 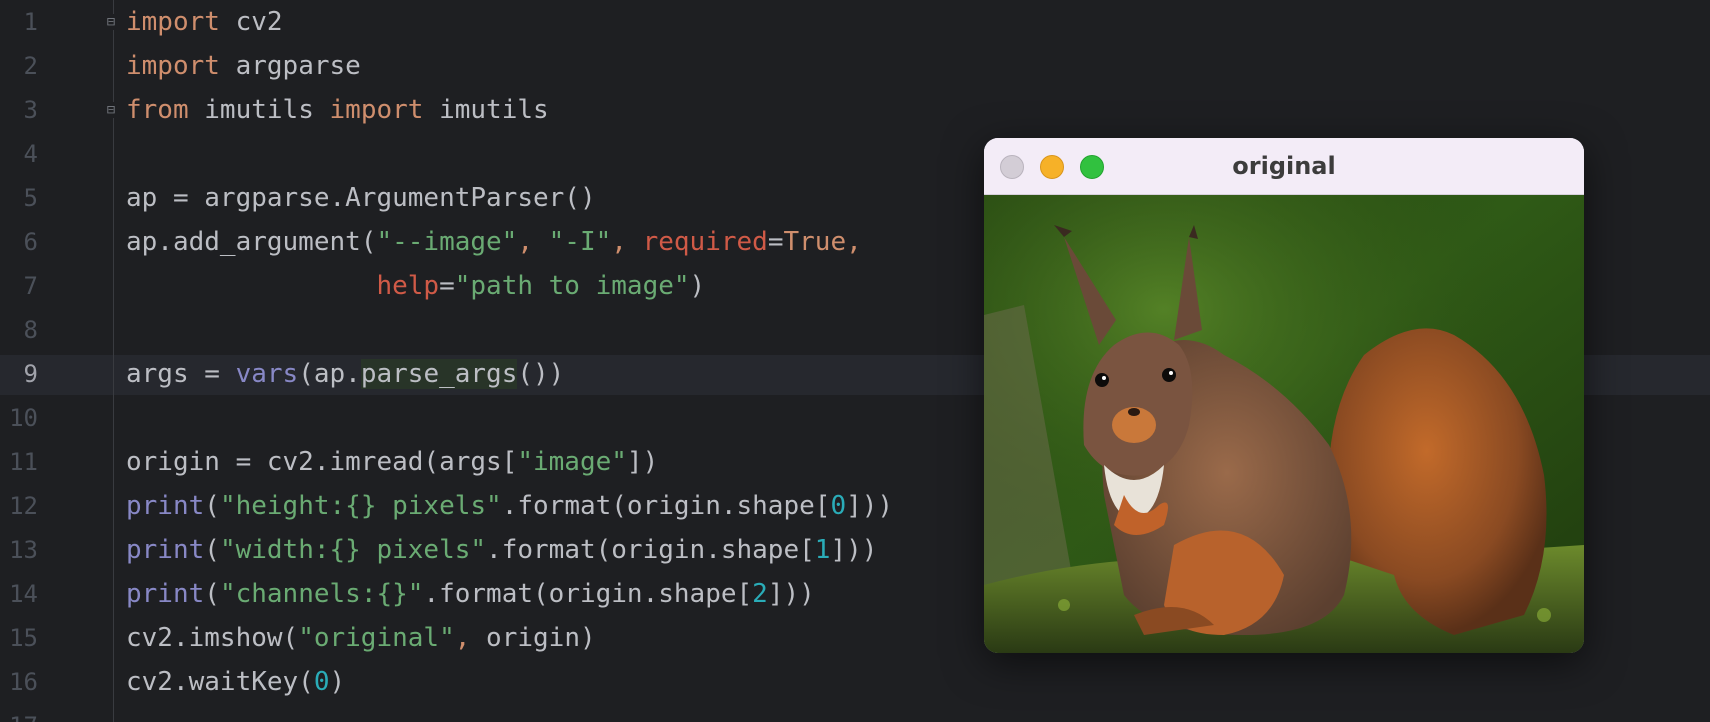 I want to click on line-number: 8, so click(x=30, y=330).